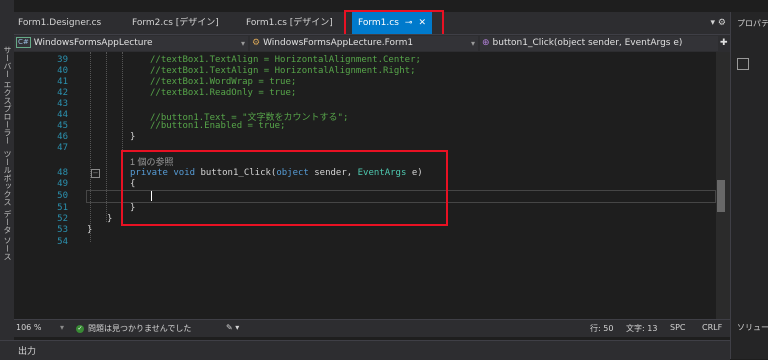 The height and width of the screenshot is (360, 768). Describe the element at coordinates (62, 242) in the screenshot. I see `line-number: 54` at that location.